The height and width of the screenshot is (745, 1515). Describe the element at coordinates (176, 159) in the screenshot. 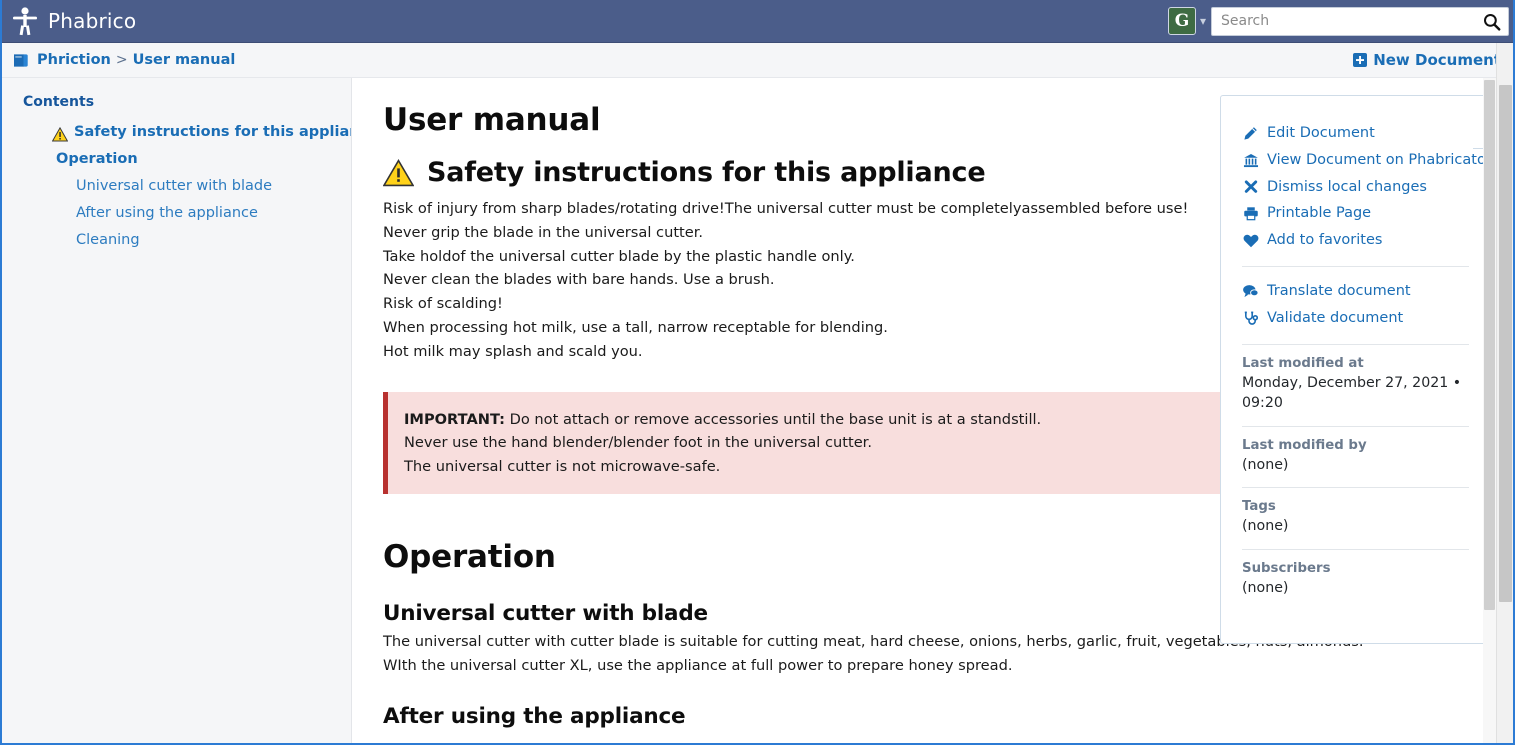

I see `toc-item-operation: Operation` at that location.